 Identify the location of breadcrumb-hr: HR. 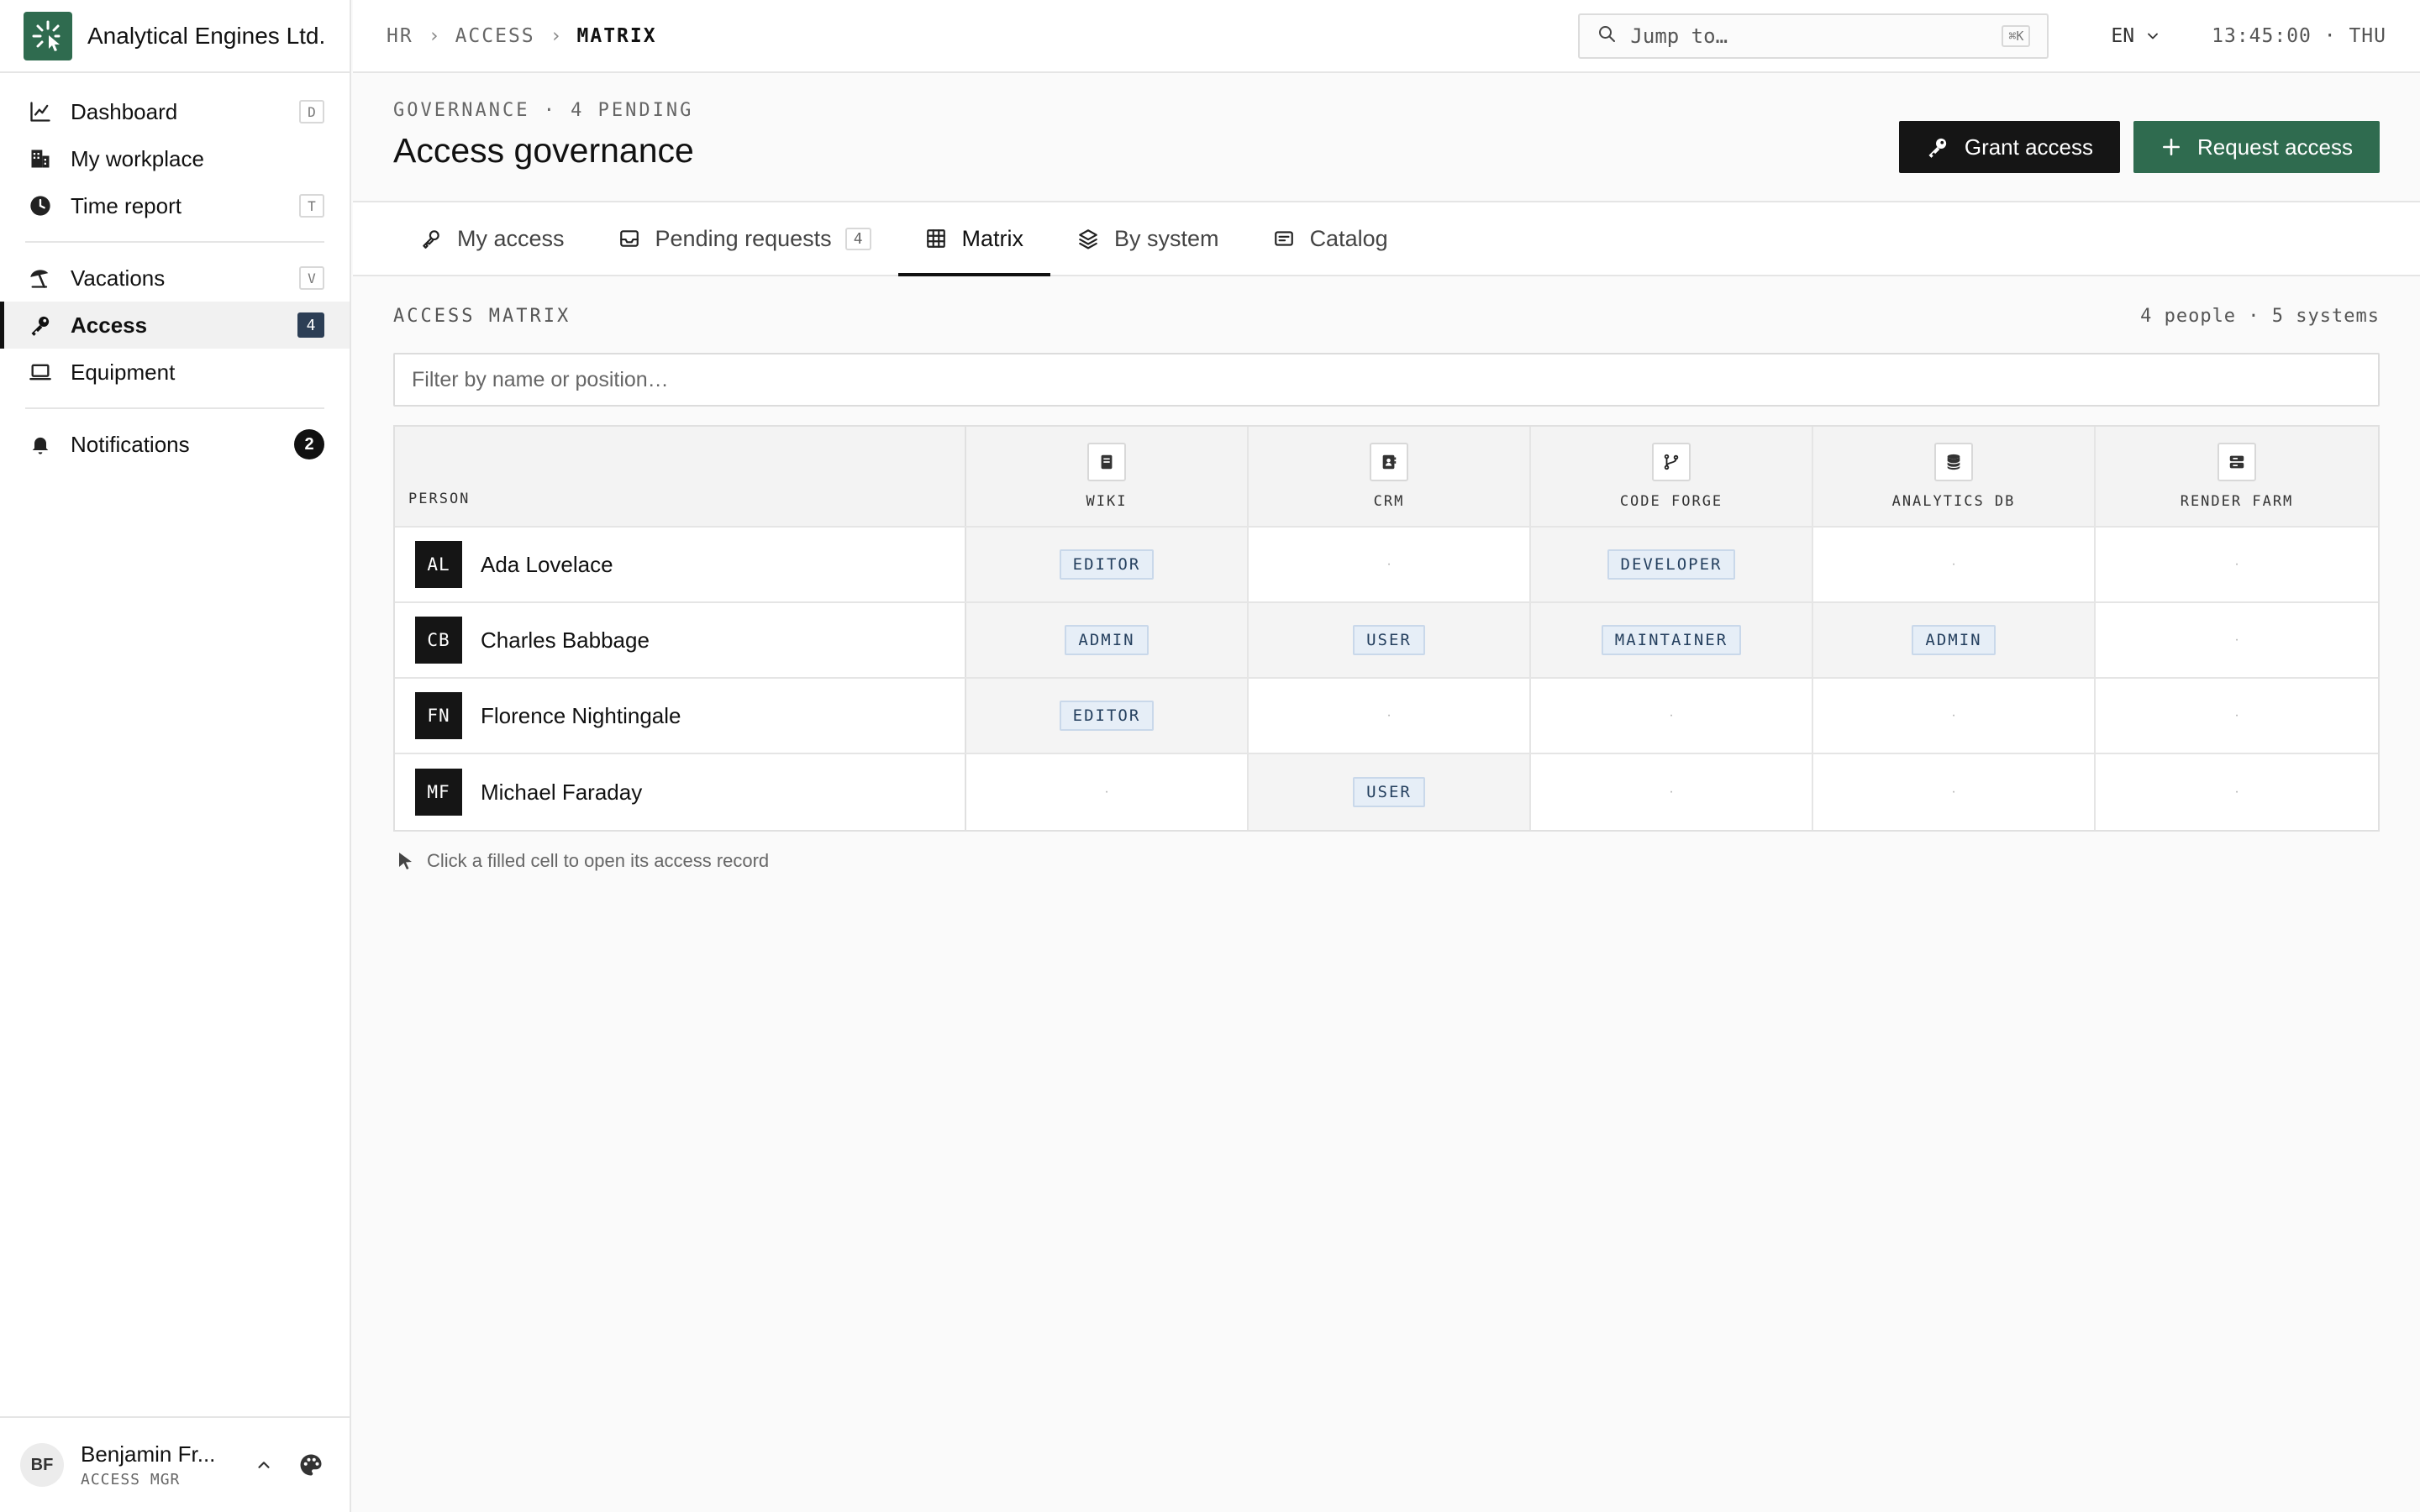
(400, 36).